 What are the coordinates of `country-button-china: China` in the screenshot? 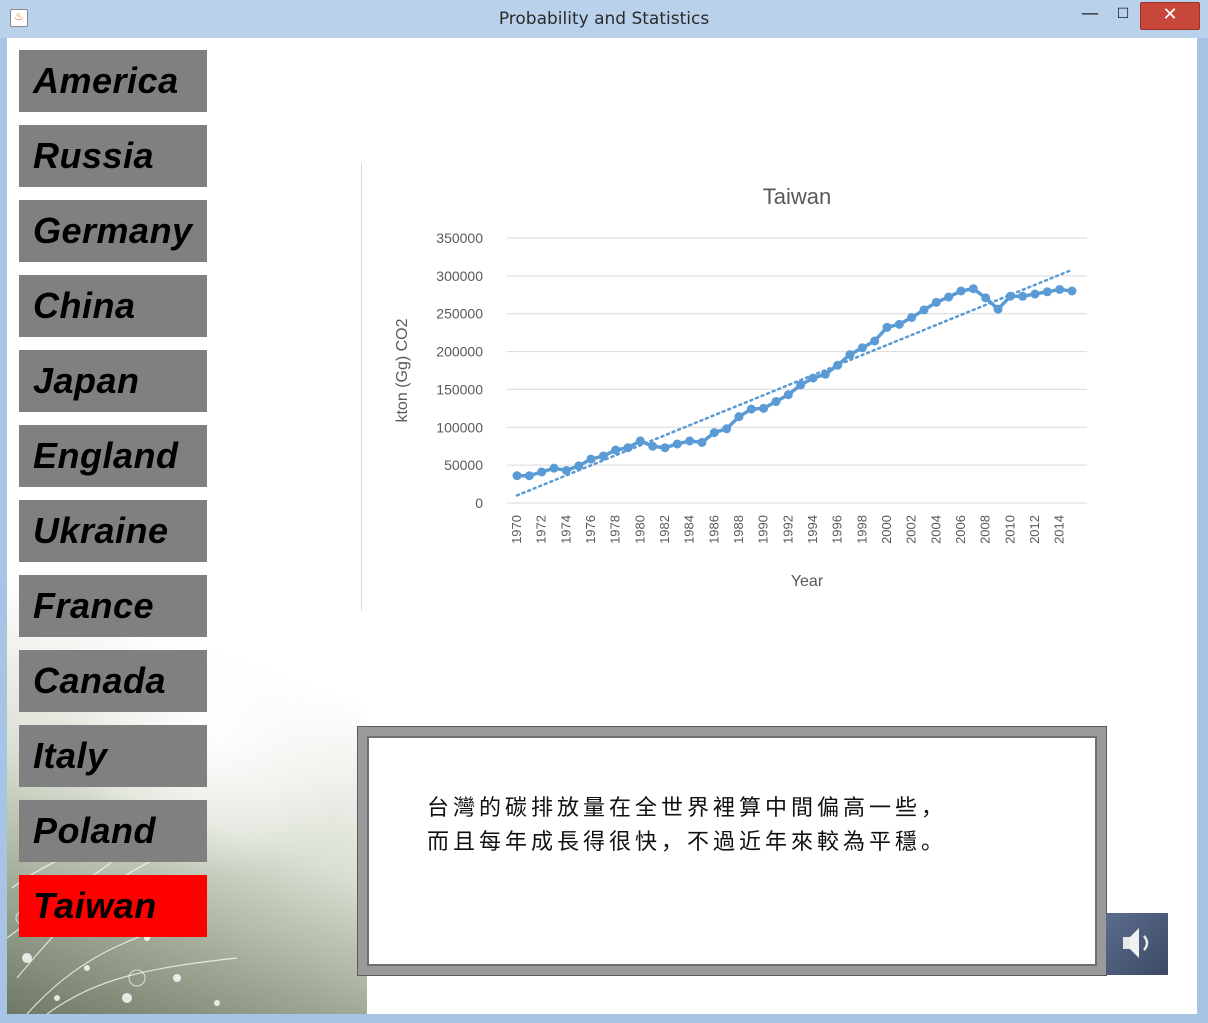 It's located at (113, 306).